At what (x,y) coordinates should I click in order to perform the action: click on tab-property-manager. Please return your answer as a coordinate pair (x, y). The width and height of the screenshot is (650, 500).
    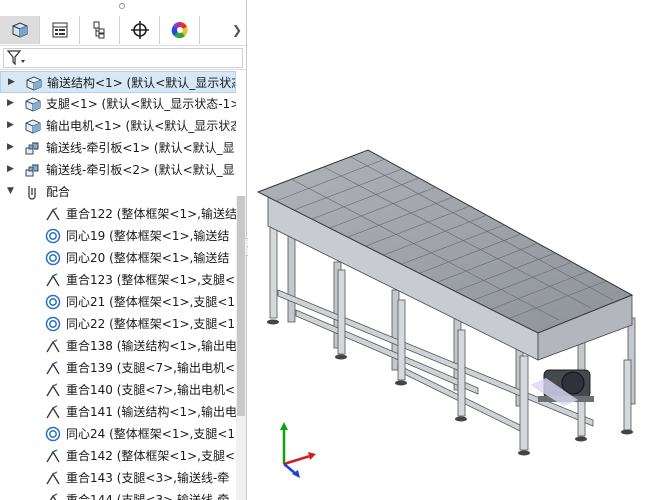
    Looking at the image, I should click on (60, 30).